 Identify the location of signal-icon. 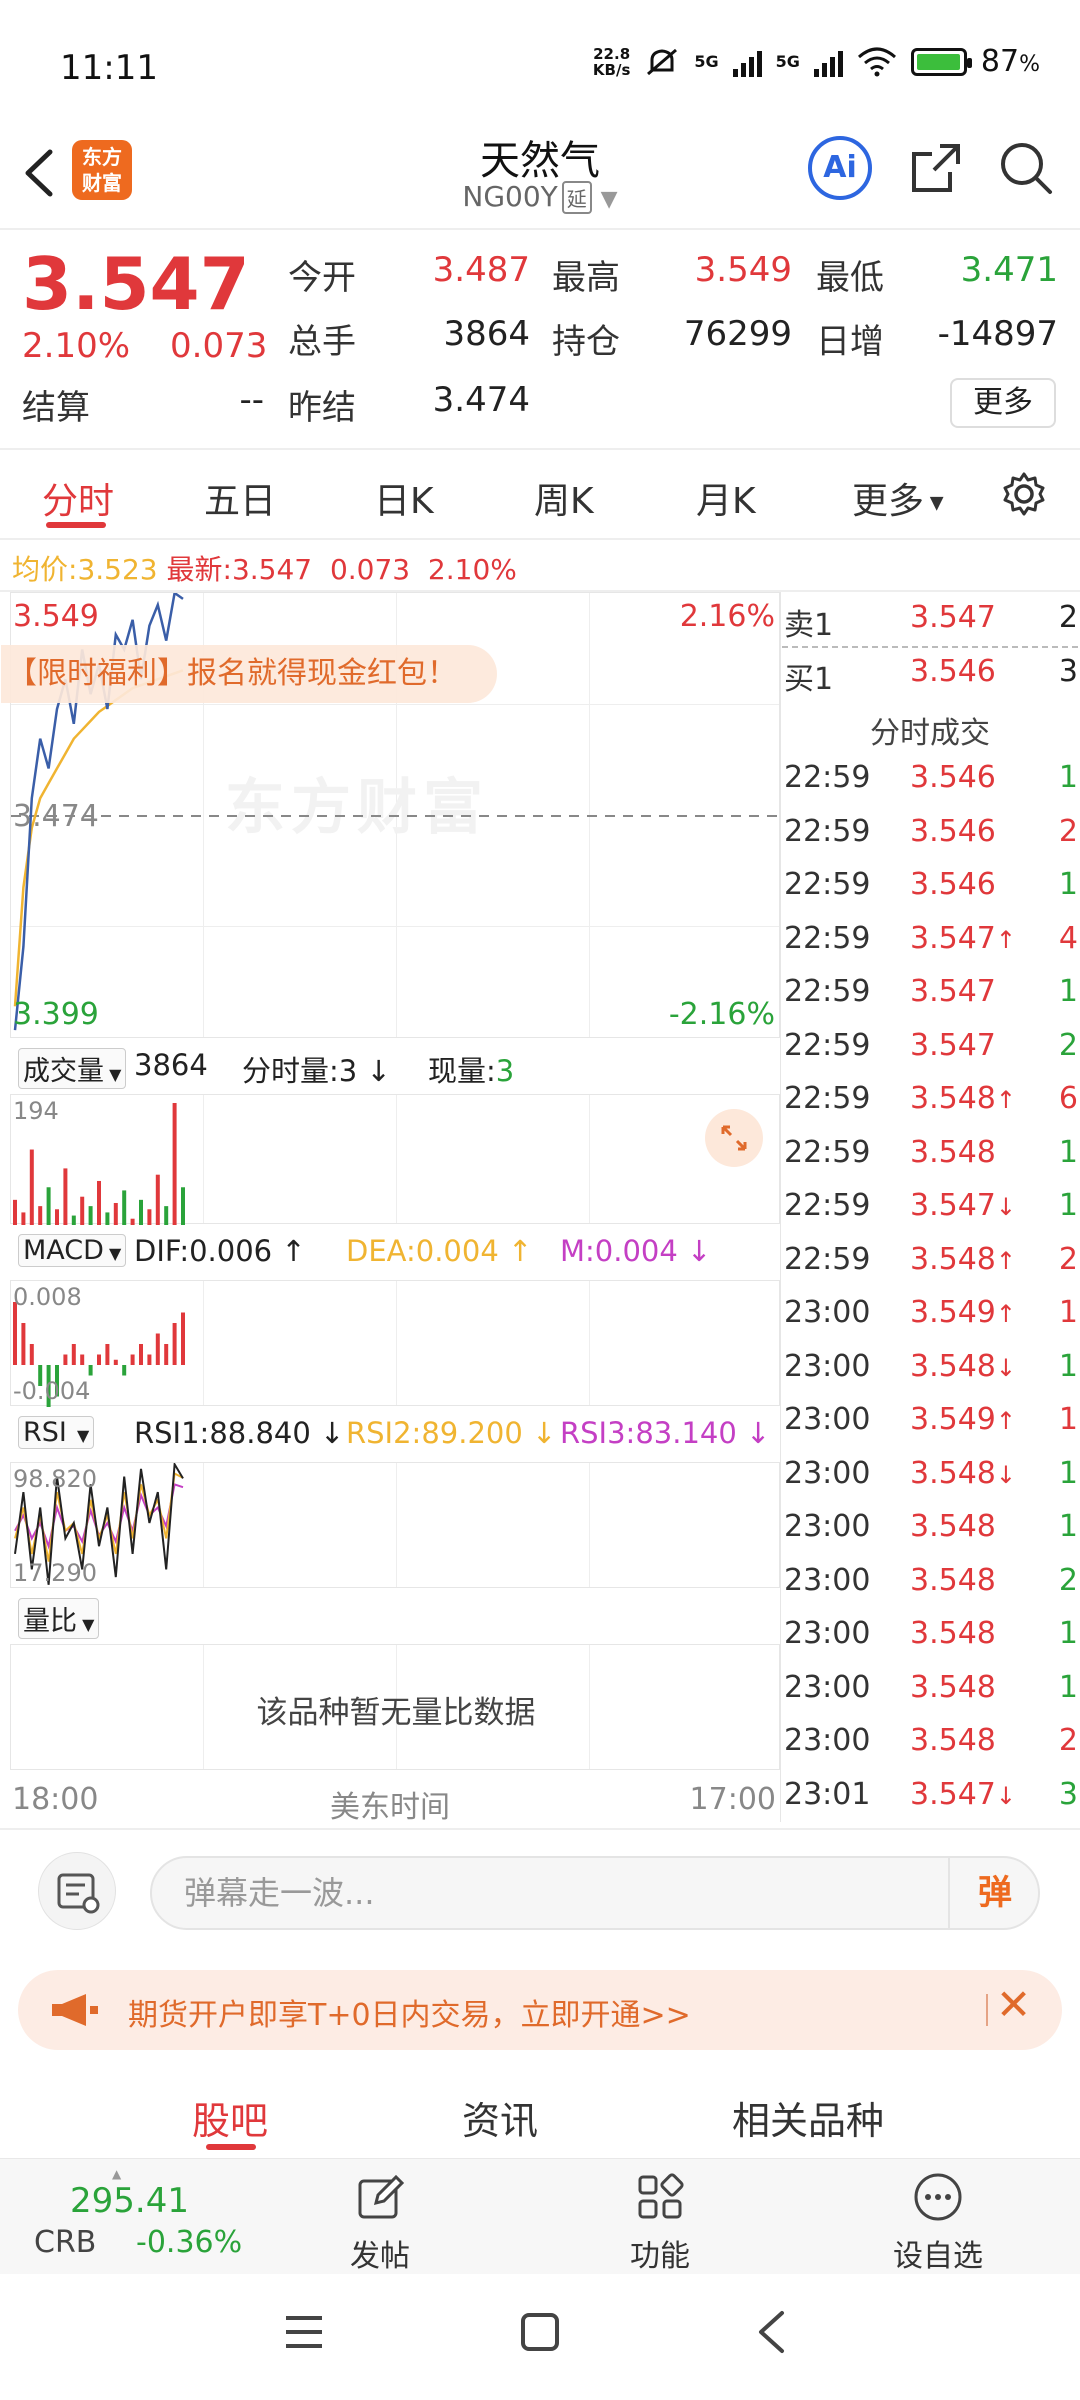
(747, 62).